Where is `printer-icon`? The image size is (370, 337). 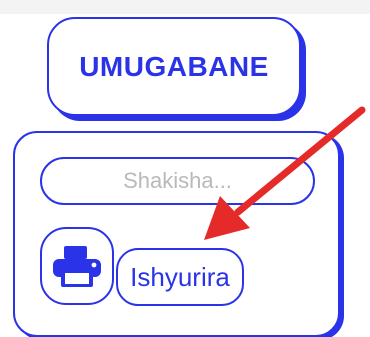 printer-icon is located at coordinates (77, 266).